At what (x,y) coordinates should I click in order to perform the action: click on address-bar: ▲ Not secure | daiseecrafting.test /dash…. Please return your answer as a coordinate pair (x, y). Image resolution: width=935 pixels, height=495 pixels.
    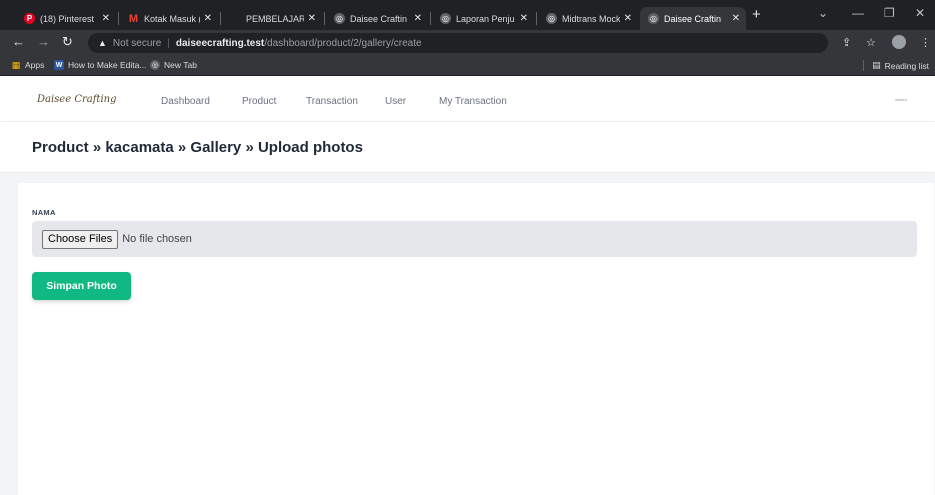
    Looking at the image, I should click on (458, 43).